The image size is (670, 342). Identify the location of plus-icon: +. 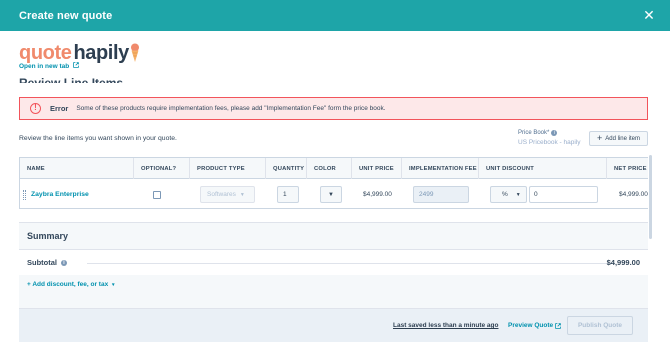
(600, 138).